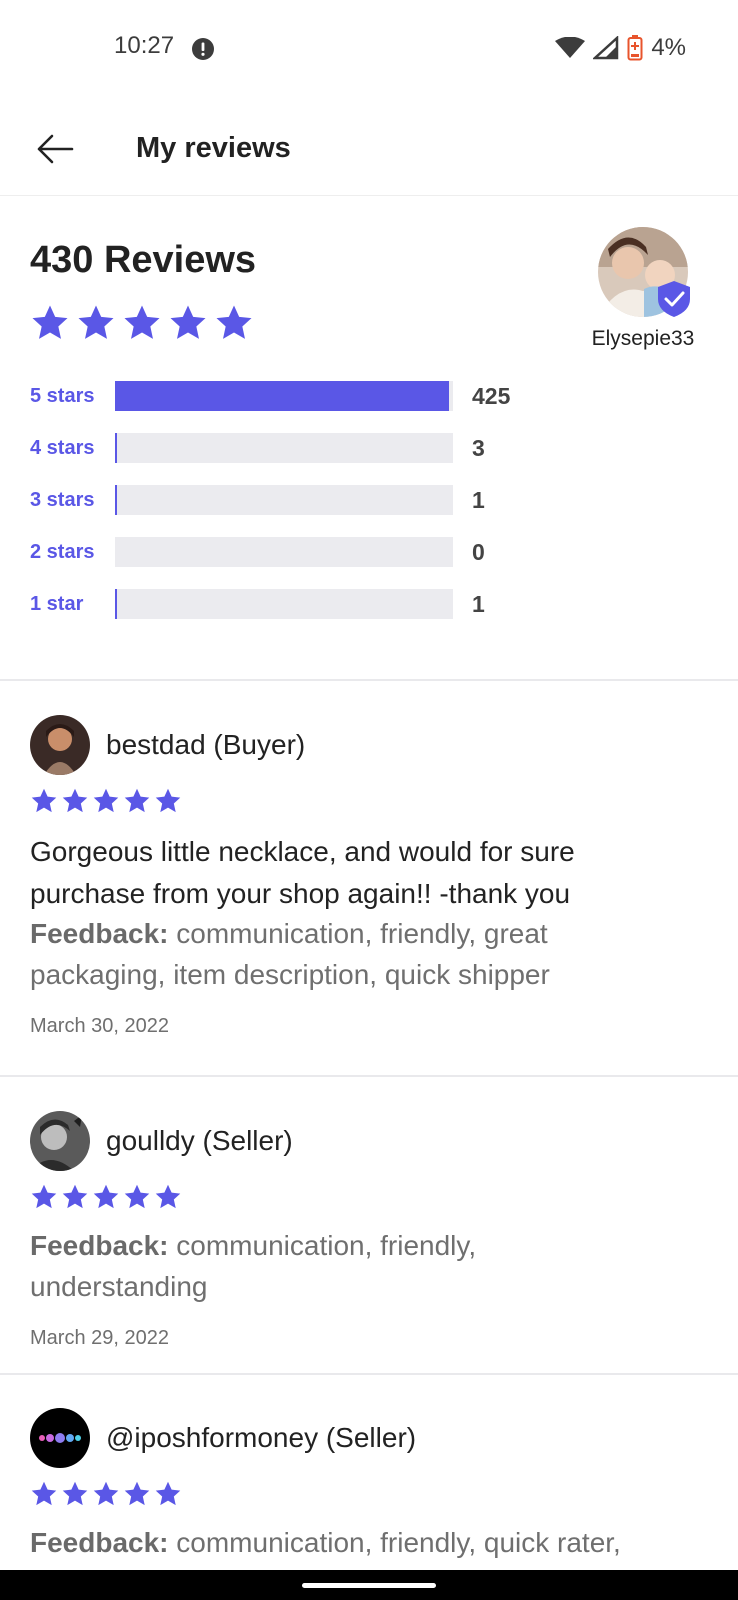 This screenshot has width=738, height=1600. What do you see at coordinates (644, 272) in the screenshot?
I see `profile-avatar` at bounding box center [644, 272].